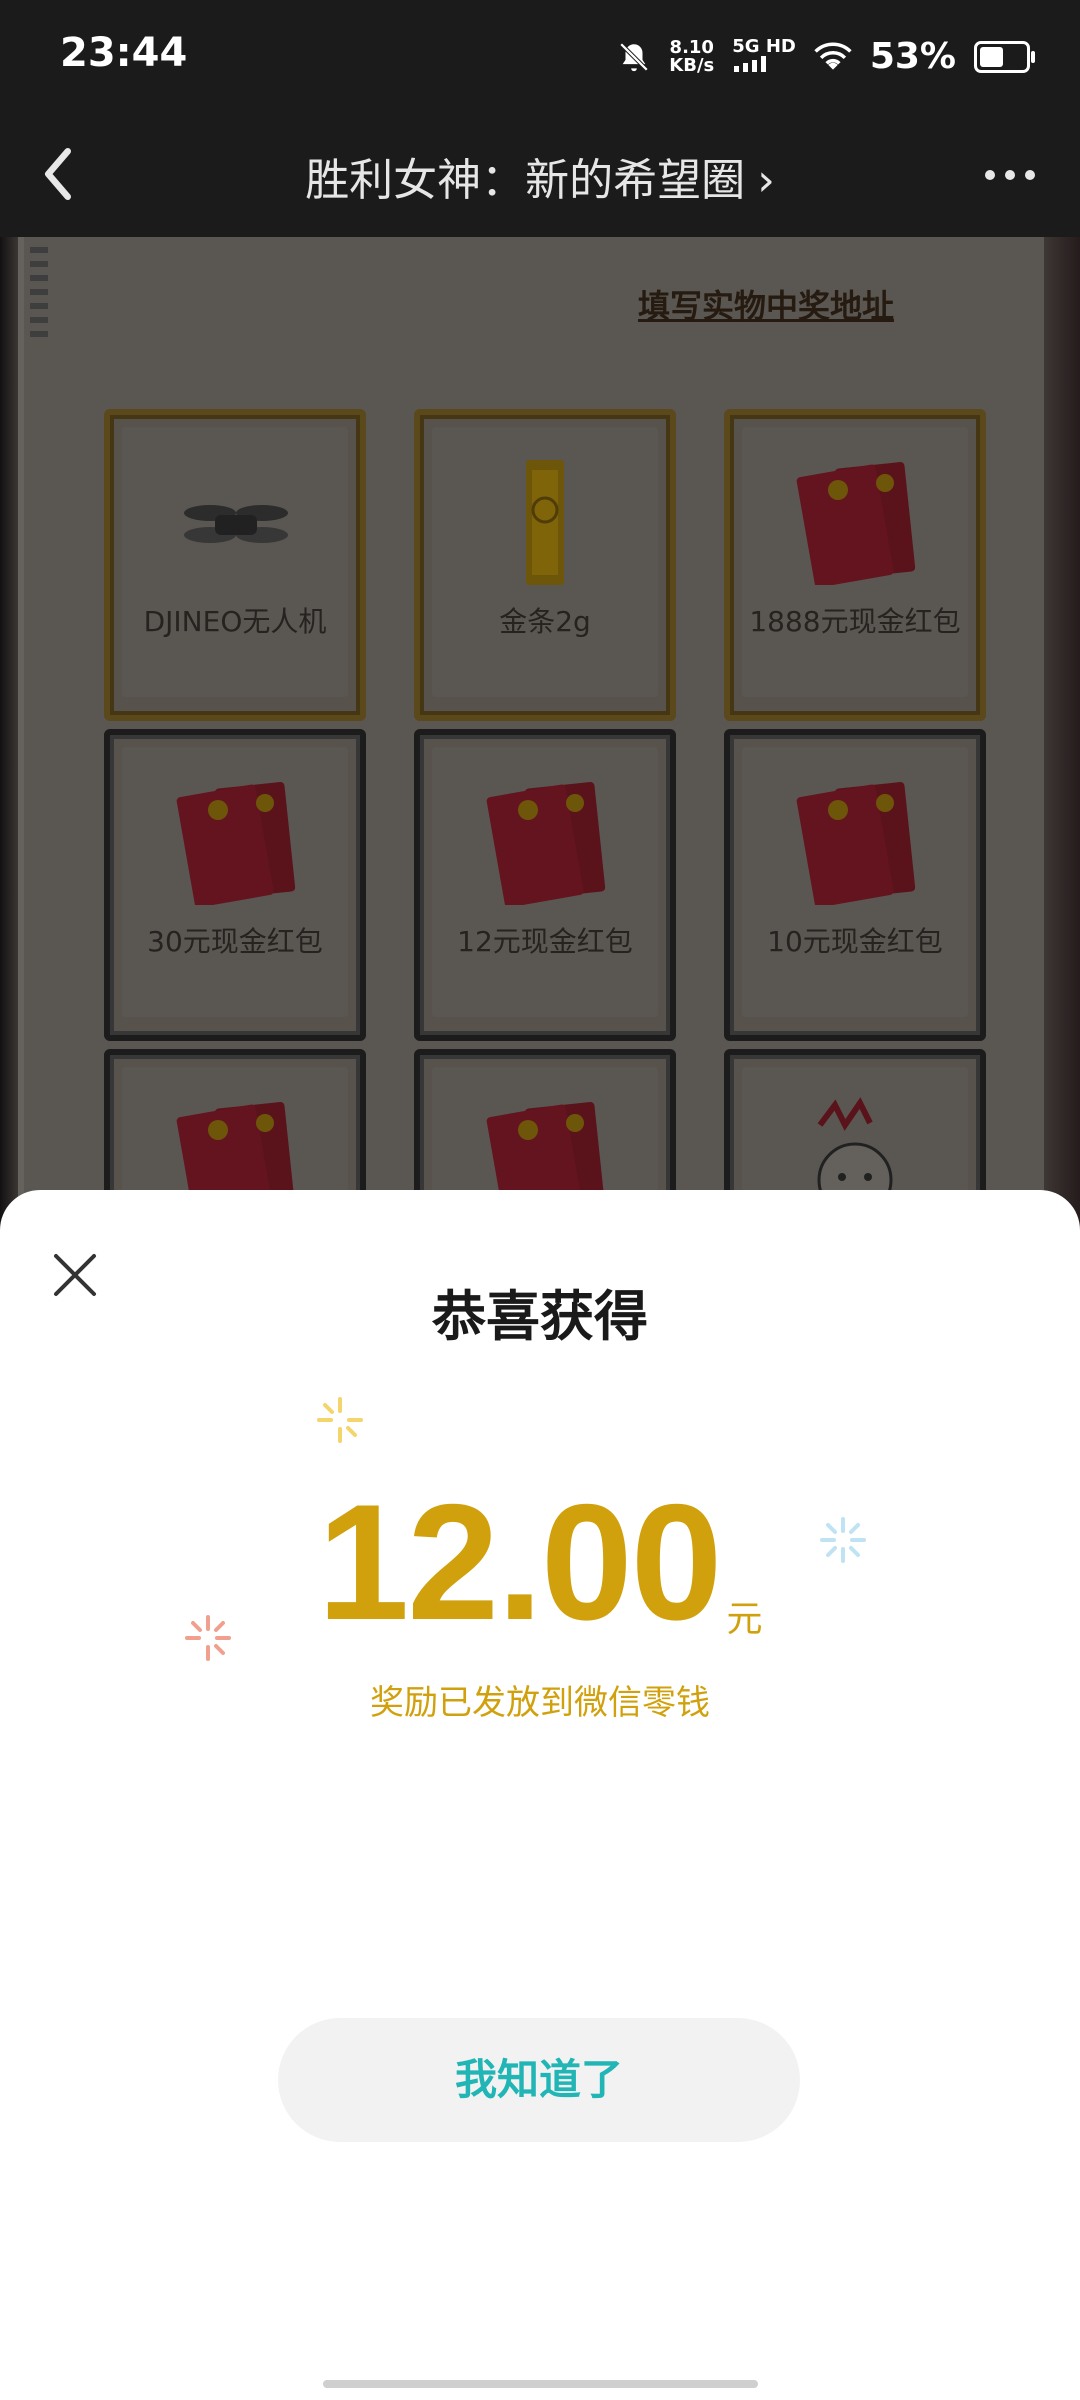 This screenshot has width=1080, height=2400. Describe the element at coordinates (1010, 175) in the screenshot. I see `more-options-icon` at that location.